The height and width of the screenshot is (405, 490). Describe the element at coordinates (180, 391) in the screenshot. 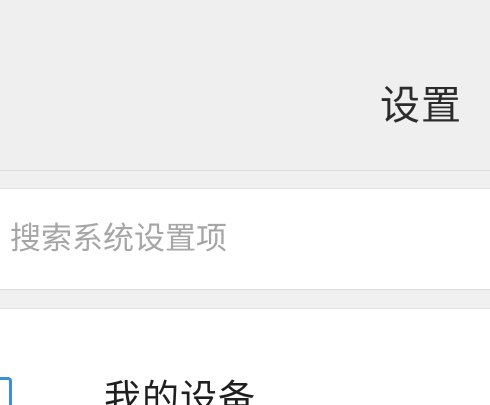

I see `list-item-label: 我的设备` at that location.